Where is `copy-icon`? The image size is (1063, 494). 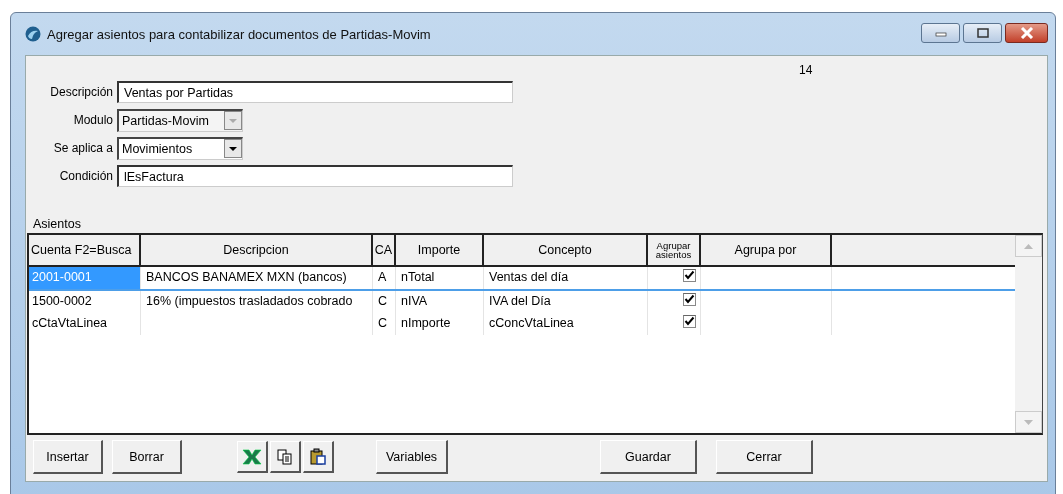
copy-icon is located at coordinates (285, 456).